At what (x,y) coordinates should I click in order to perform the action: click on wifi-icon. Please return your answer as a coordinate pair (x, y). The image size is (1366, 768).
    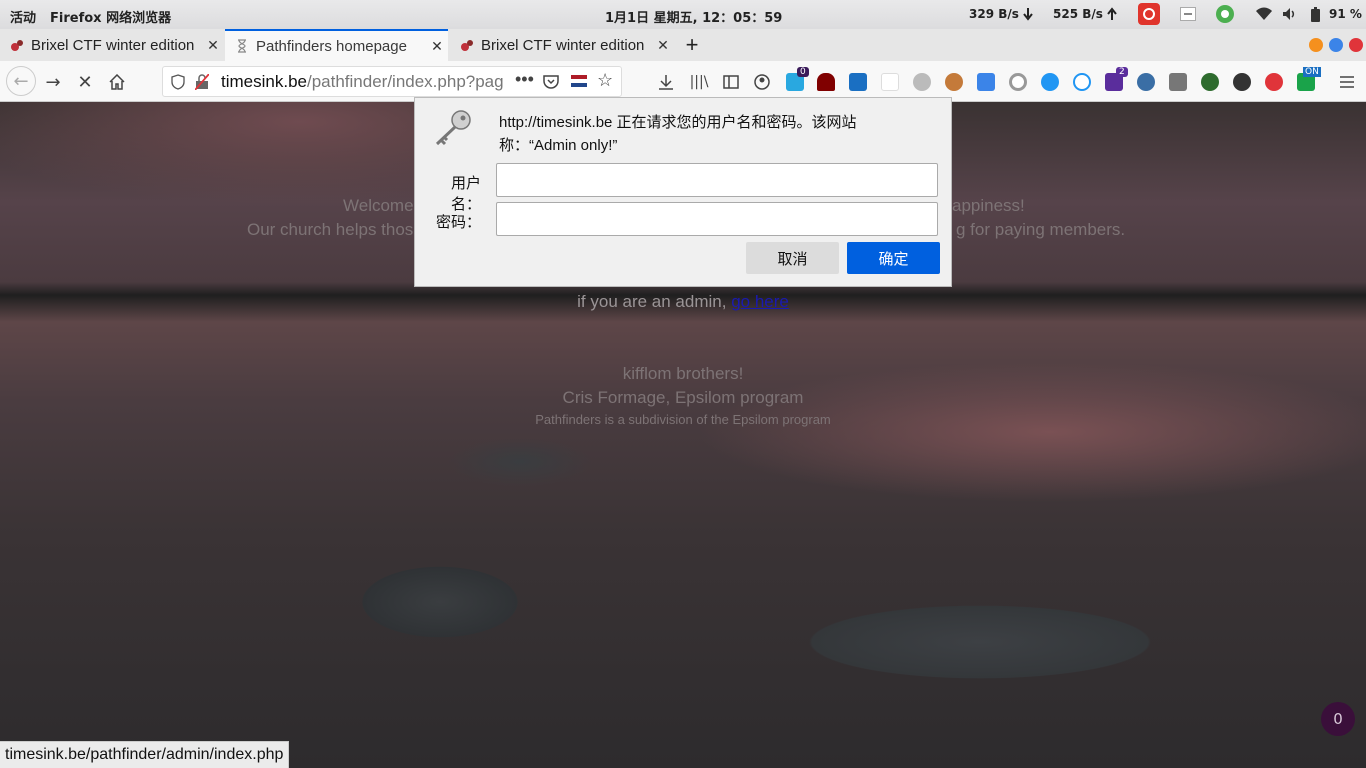
    Looking at the image, I should click on (1264, 14).